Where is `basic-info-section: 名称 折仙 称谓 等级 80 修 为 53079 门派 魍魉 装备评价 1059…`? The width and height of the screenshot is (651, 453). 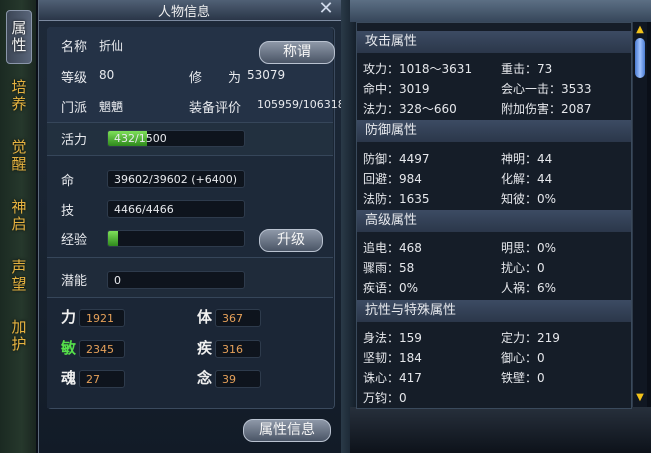 basic-info-section: 名称 折仙 称谓 等级 80 修 为 53079 门派 魍魉 装备评价 1059… is located at coordinates (196, 74).